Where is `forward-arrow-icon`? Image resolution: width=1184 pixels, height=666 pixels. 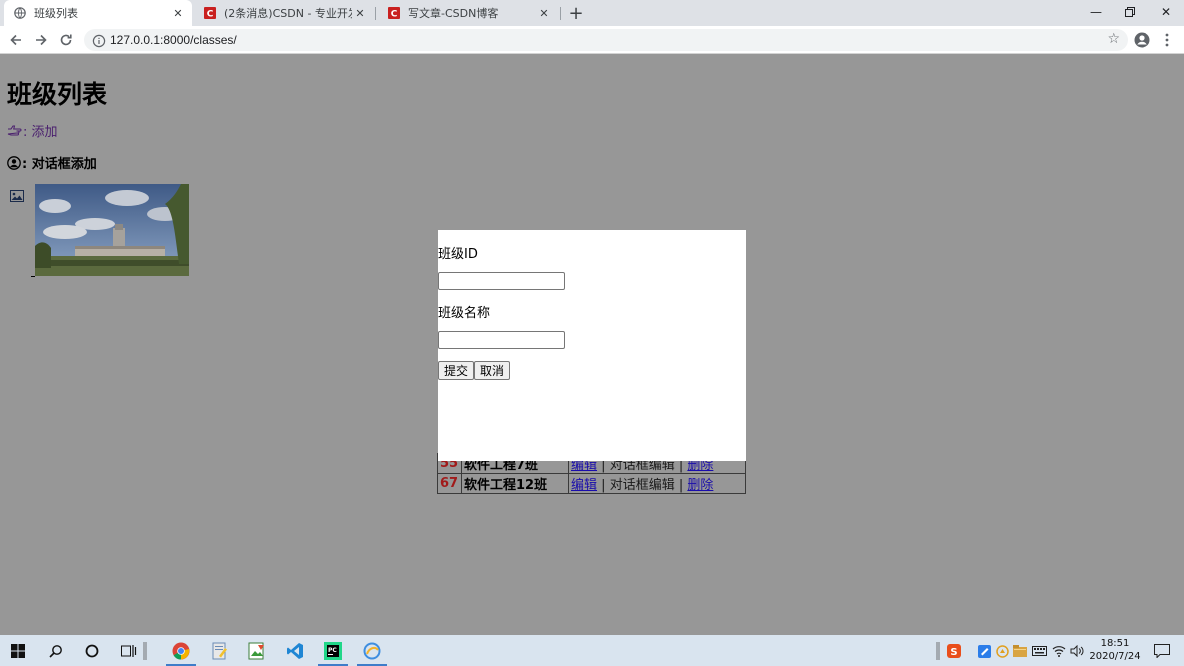
forward-arrow-icon is located at coordinates (41, 40).